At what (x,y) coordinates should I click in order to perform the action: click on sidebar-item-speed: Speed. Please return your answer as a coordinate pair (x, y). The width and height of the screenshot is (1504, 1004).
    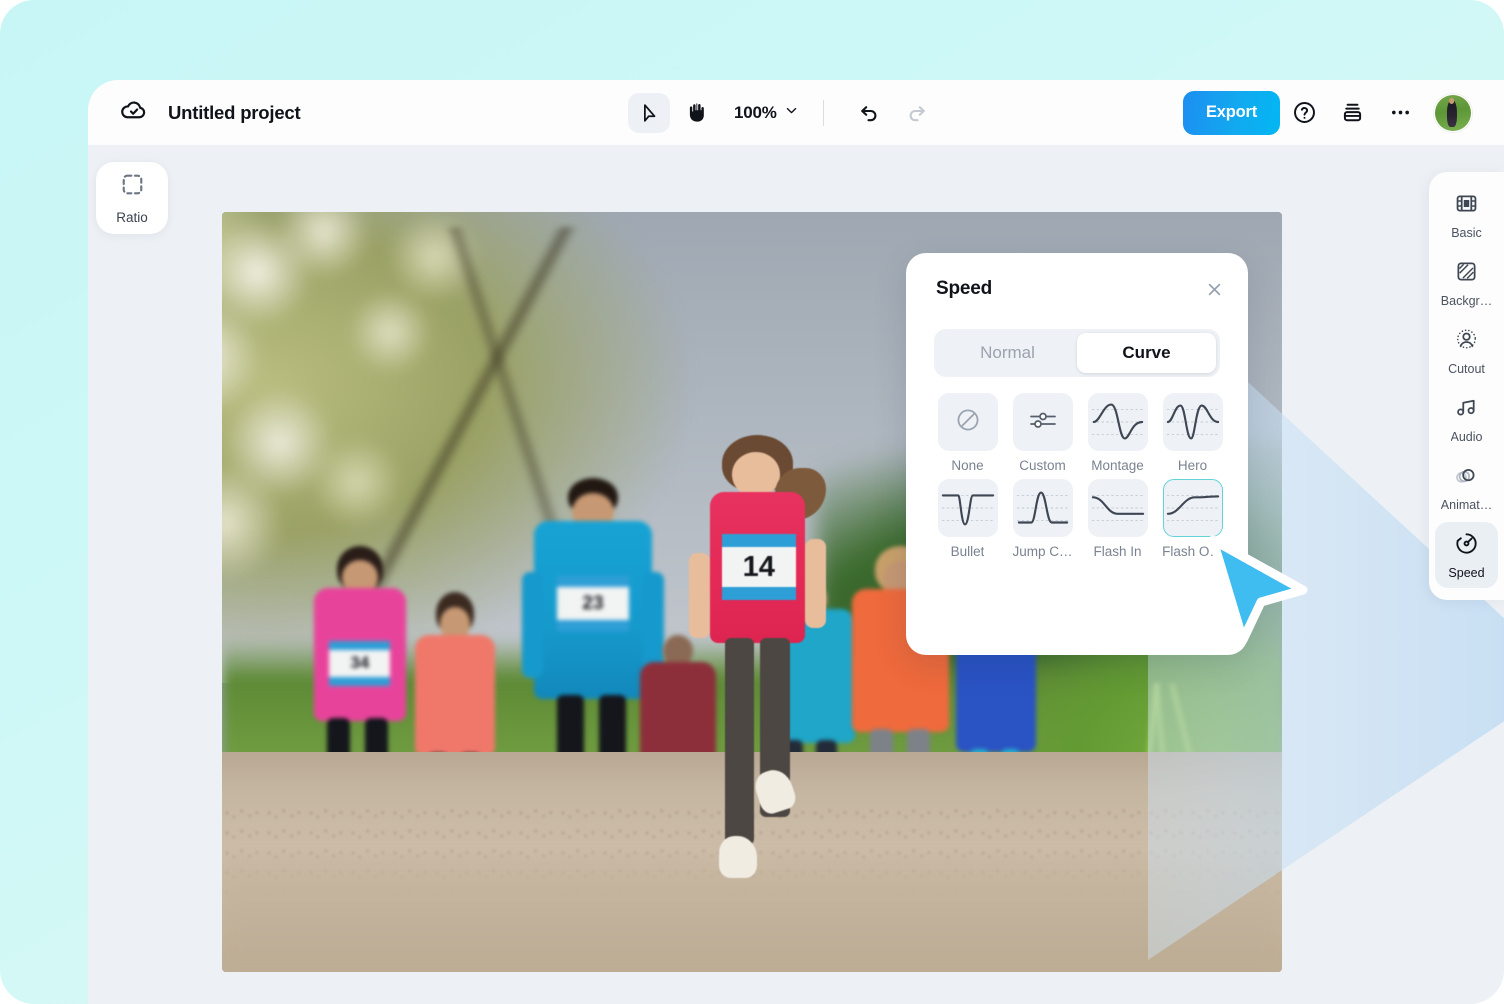
    Looking at the image, I should click on (1466, 555).